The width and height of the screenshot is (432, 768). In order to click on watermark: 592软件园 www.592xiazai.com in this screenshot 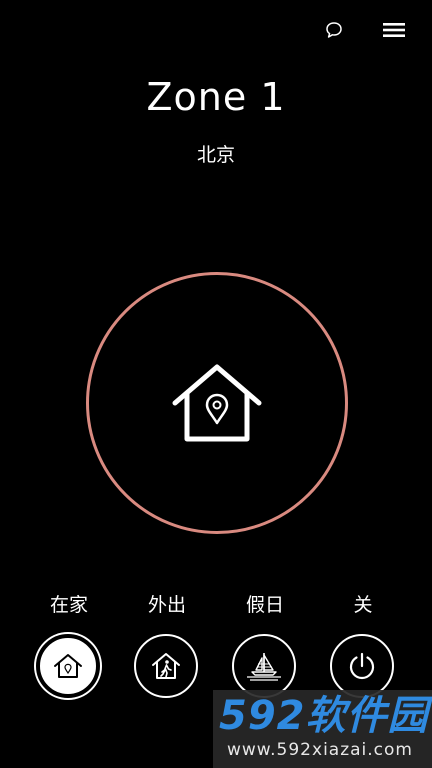, I will do `click(322, 729)`.